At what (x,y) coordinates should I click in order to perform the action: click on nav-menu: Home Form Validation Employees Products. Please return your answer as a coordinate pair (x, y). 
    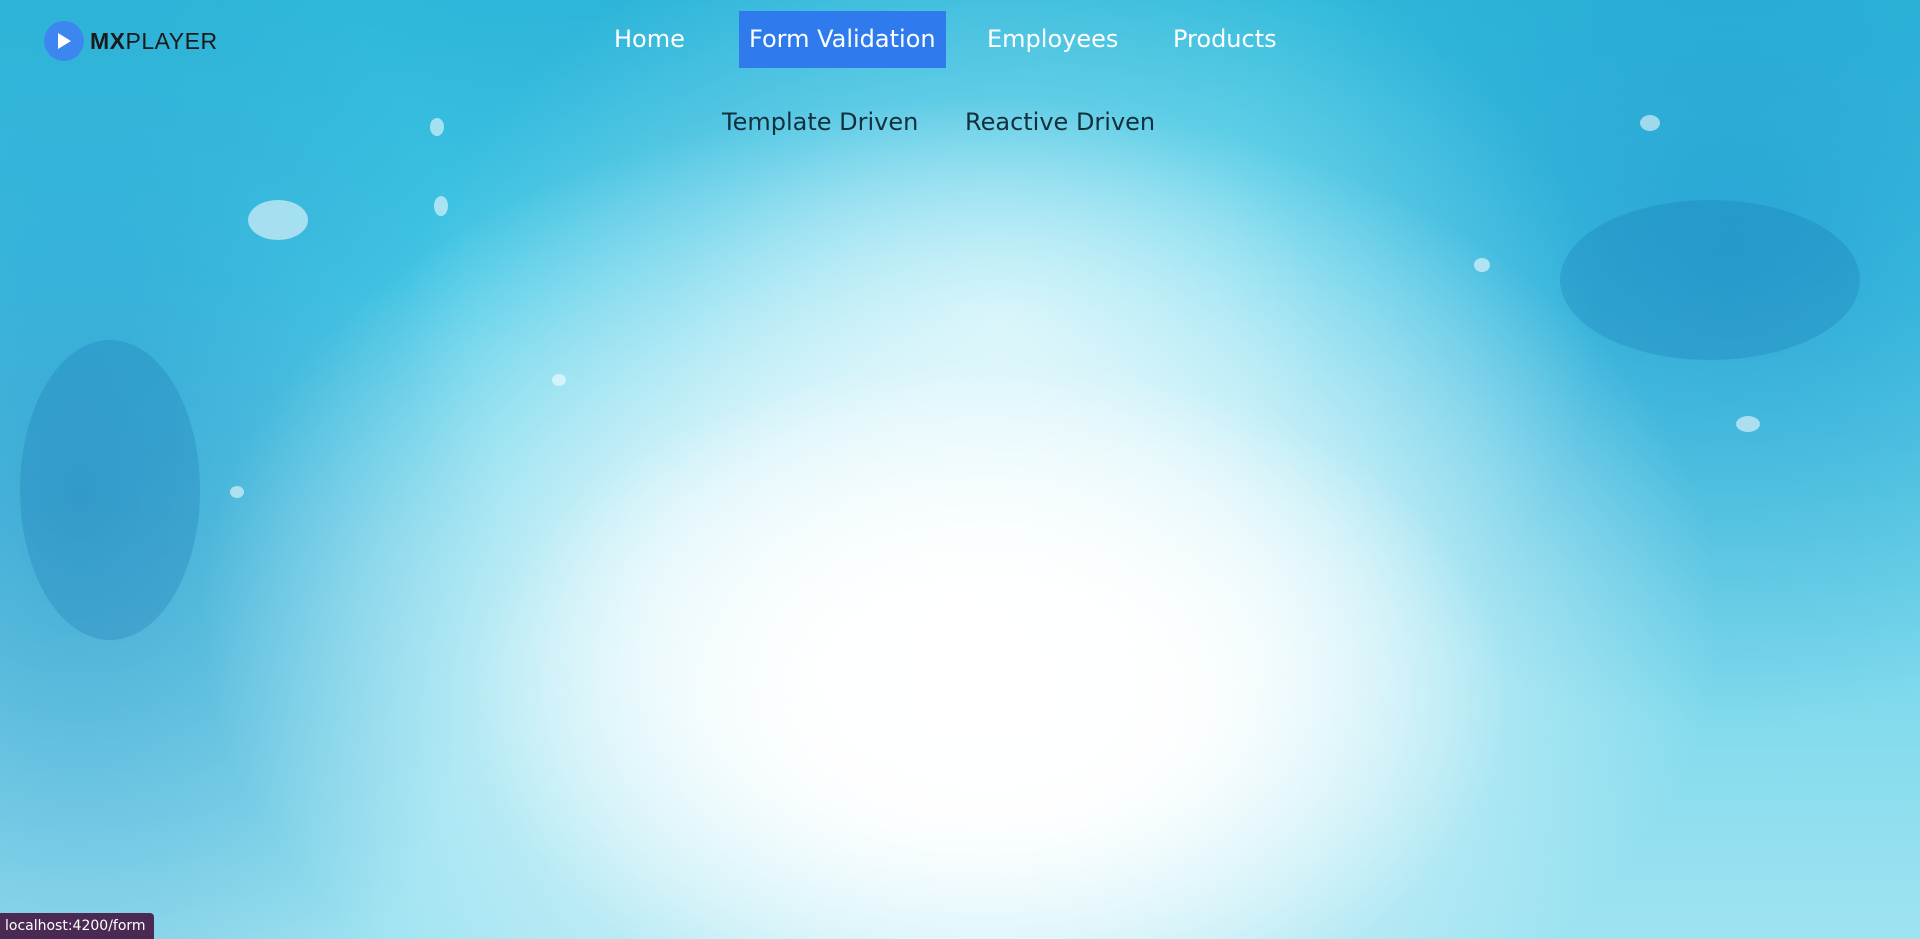
    Looking at the image, I should click on (960, 39).